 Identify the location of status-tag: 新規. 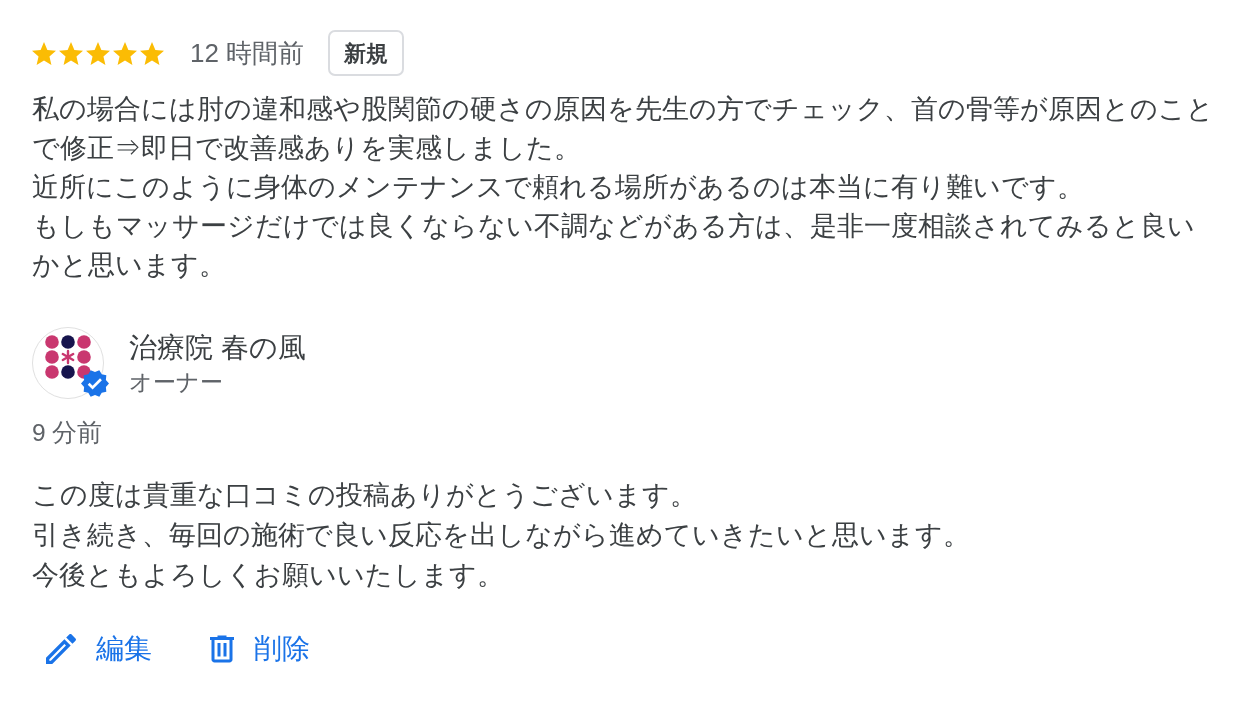
(366, 53).